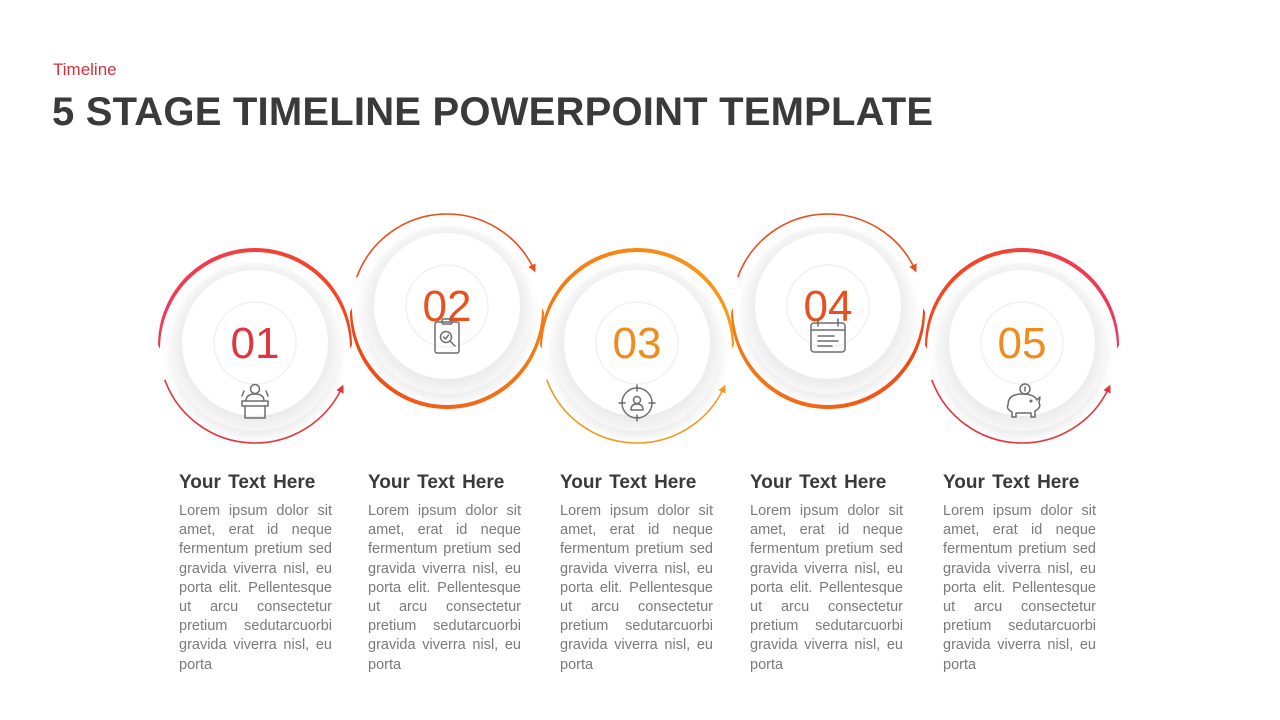  I want to click on stage-number-01: 01, so click(255, 343).